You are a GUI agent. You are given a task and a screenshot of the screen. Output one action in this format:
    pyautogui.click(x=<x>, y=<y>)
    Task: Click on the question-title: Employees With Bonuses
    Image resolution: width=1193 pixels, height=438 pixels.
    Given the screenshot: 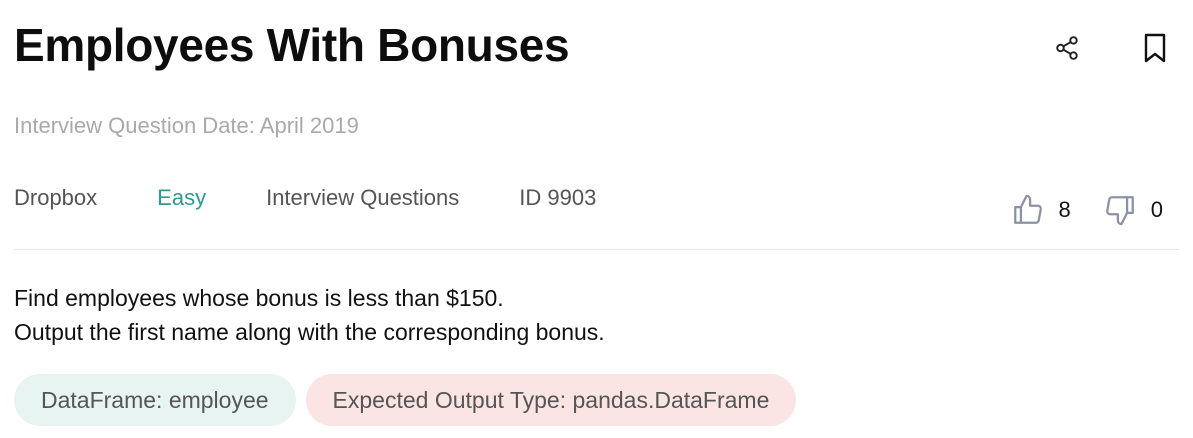 What is the action you would take?
    pyautogui.click(x=292, y=45)
    